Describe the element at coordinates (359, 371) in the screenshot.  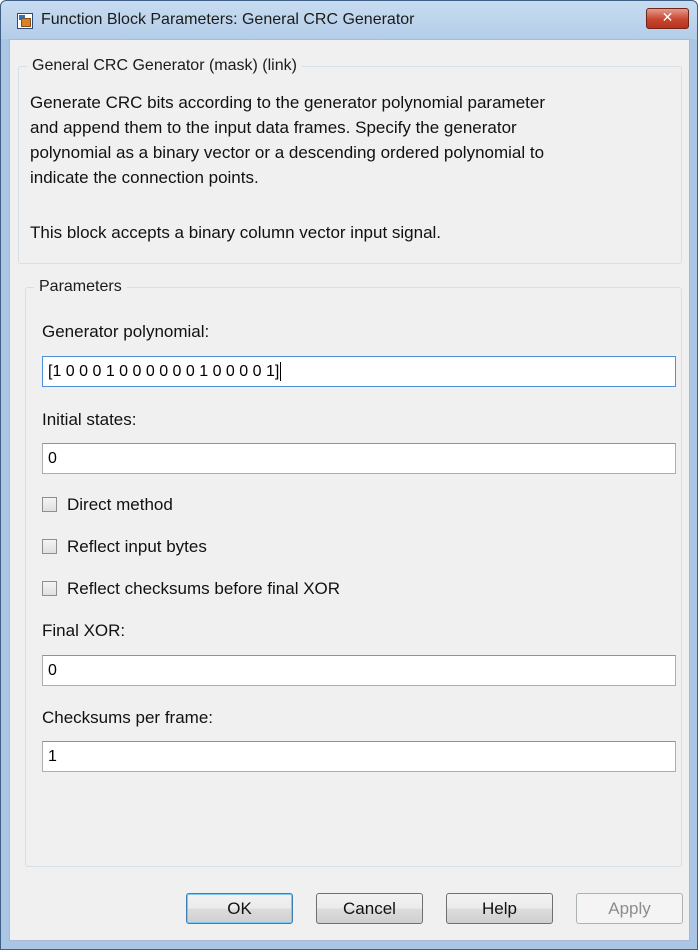
I see `generator-polynomial-input: [1 0 0 0 1 0 0 0 0 0 0 1 0 0 0 0 1]` at that location.